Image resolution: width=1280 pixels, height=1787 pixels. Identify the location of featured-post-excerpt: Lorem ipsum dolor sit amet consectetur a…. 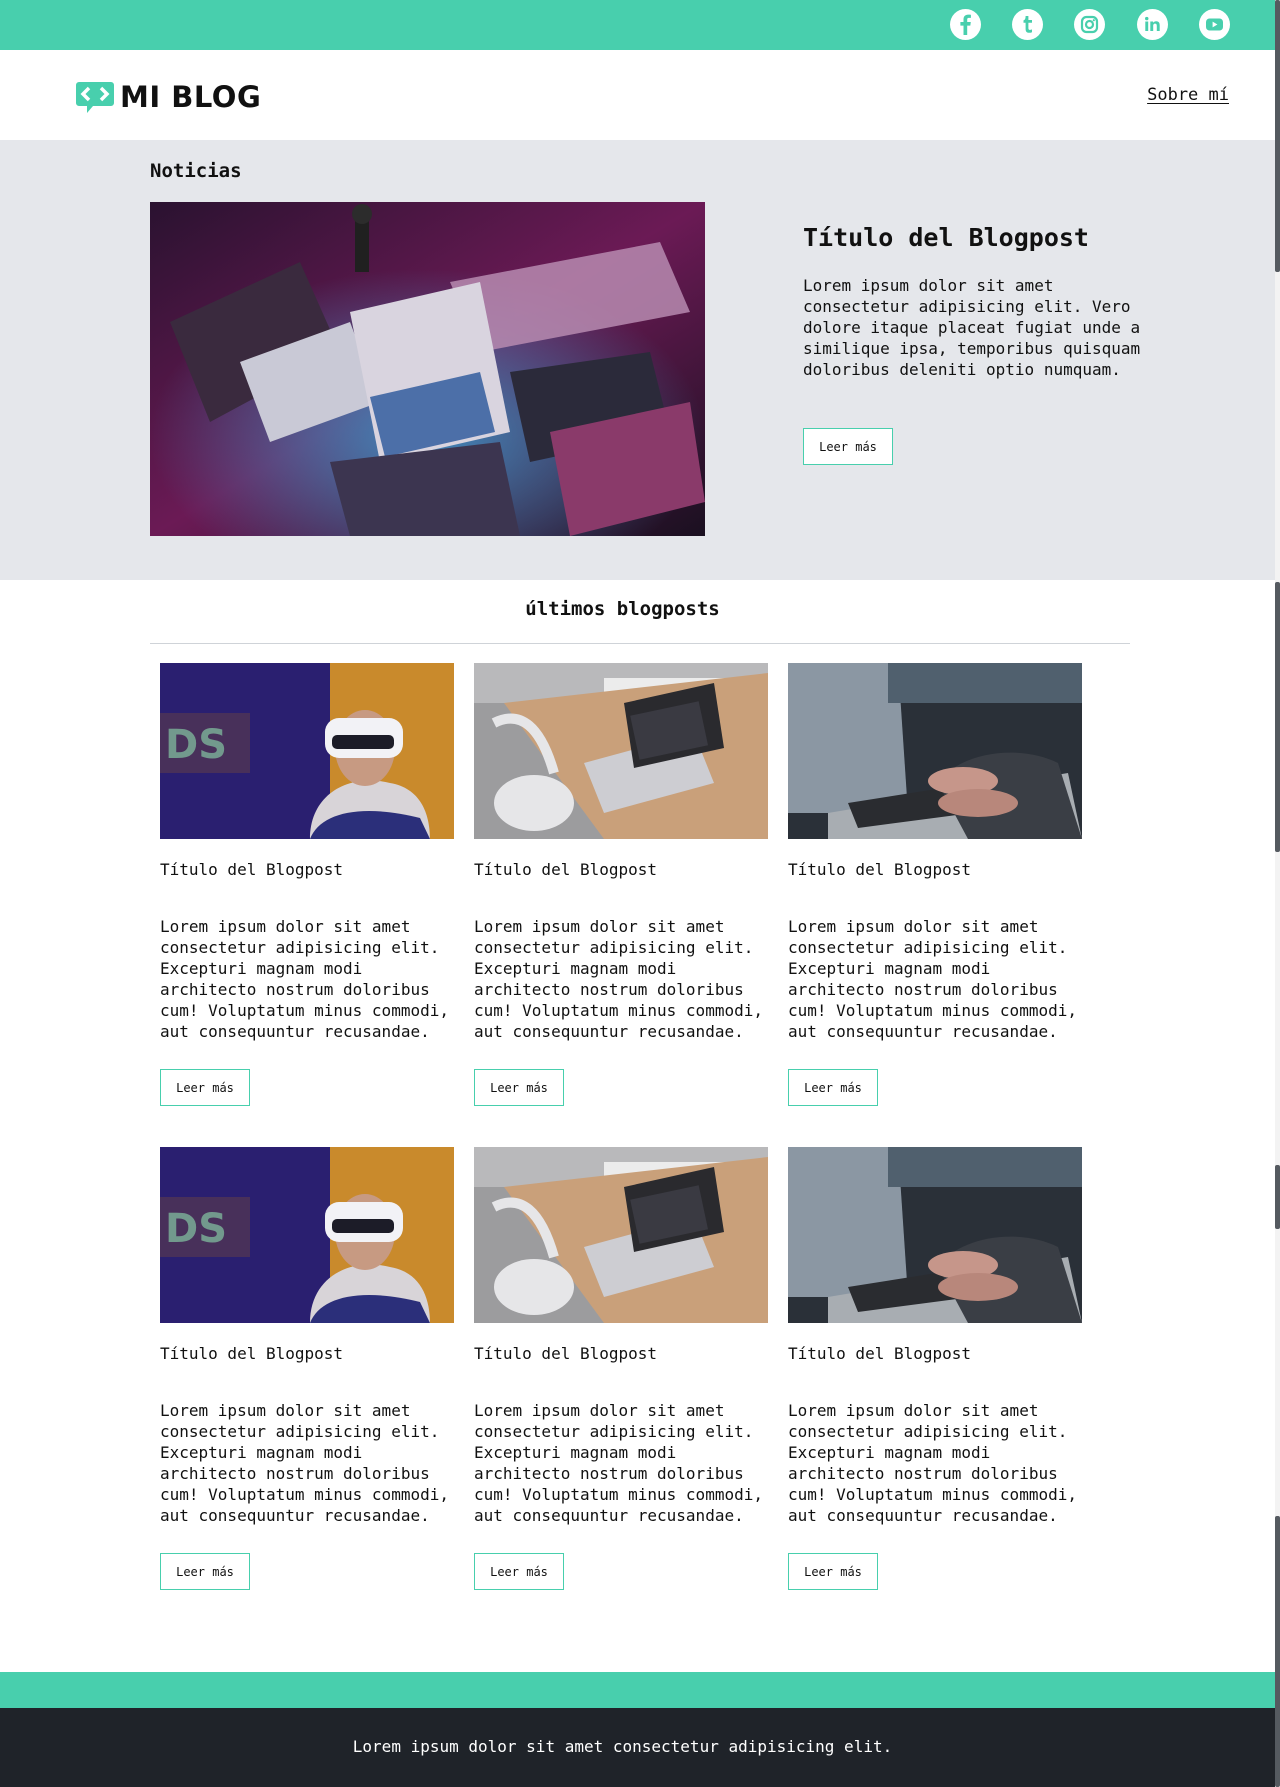
(972, 327).